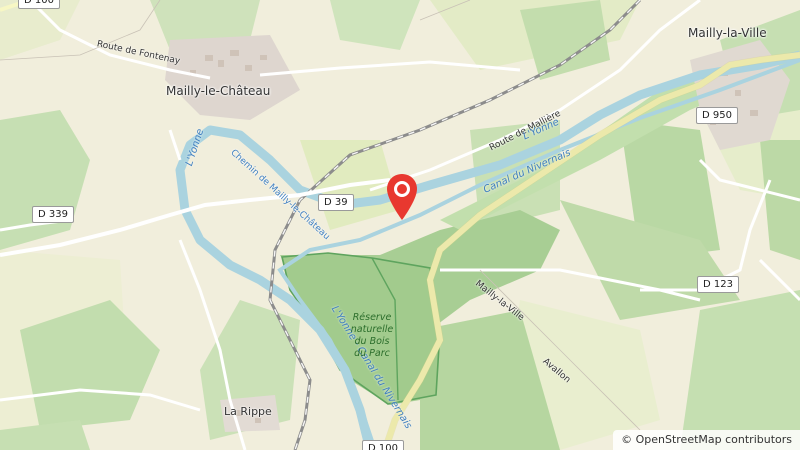 This screenshot has height=450, width=800. Describe the element at coordinates (372, 341) in the screenshot. I see `reserve-label-line3: du Bois` at that location.